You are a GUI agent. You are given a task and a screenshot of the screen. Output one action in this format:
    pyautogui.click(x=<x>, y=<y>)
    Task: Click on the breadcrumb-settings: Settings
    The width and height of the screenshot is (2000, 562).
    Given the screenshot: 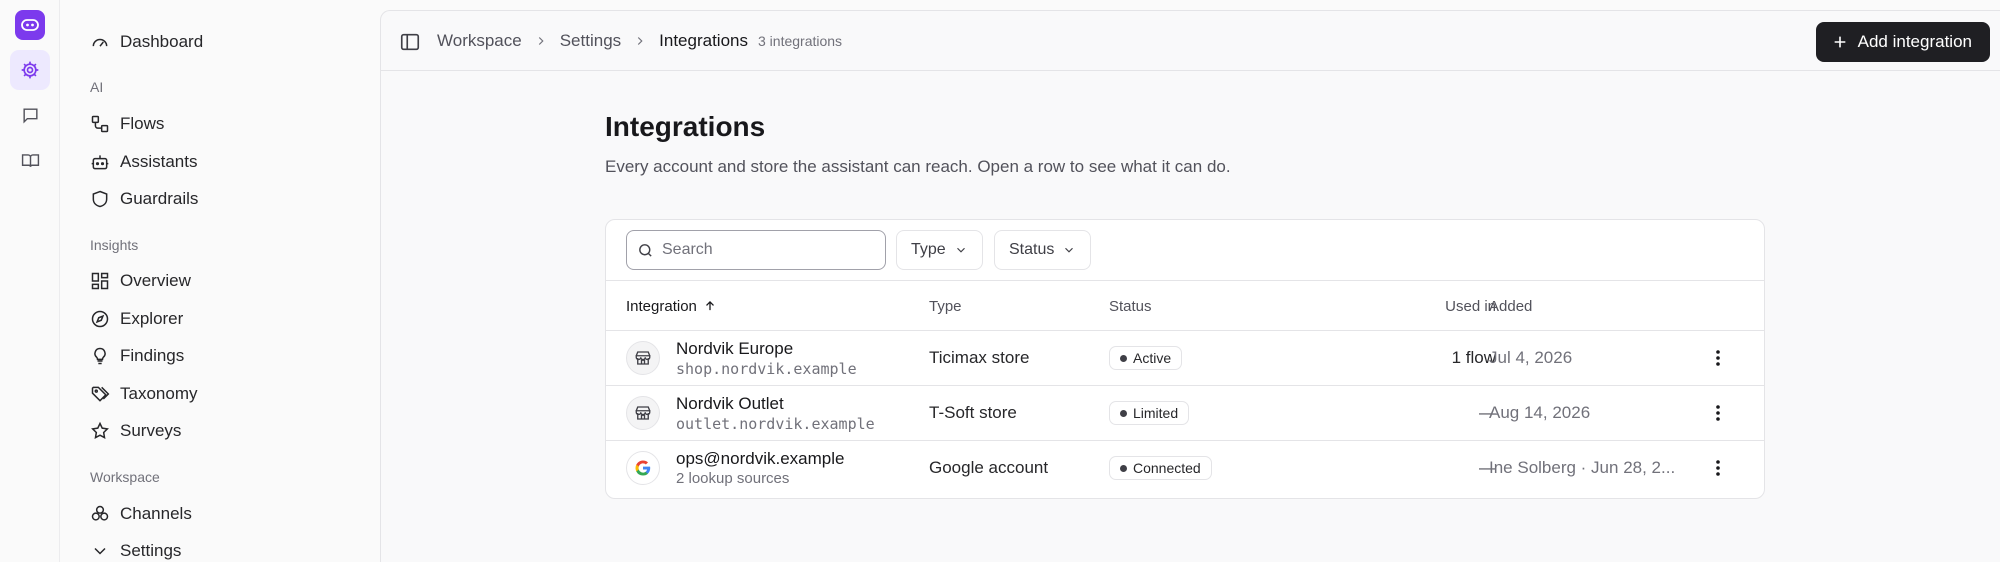 What is the action you would take?
    pyautogui.click(x=590, y=41)
    